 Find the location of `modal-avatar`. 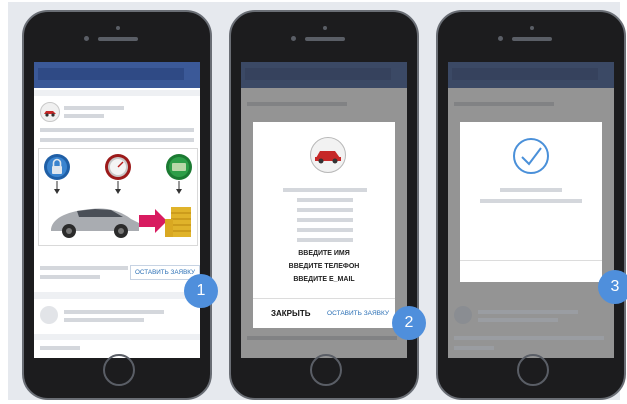

modal-avatar is located at coordinates (328, 155).